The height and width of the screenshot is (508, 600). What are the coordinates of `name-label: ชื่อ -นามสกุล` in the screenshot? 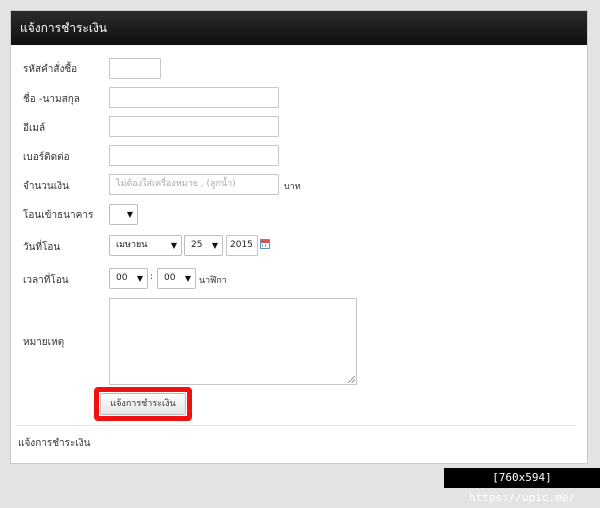 It's located at (51, 99).